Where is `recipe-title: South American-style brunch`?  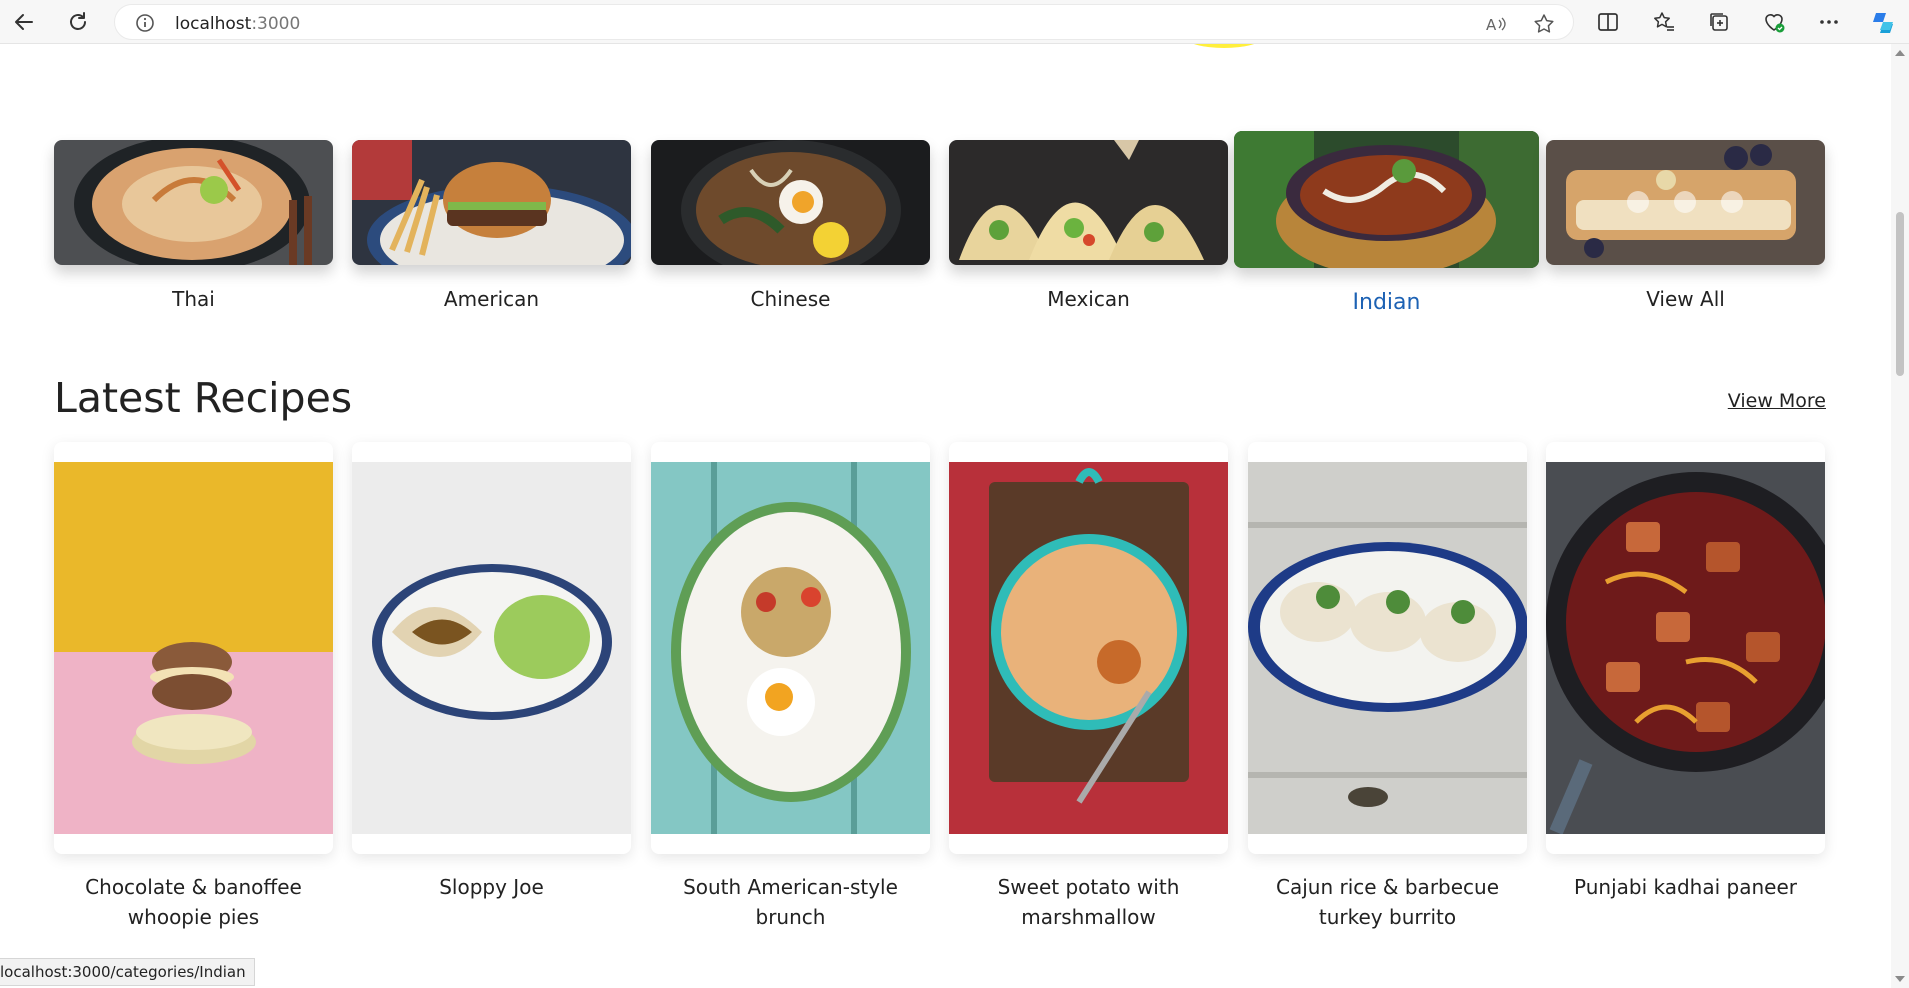
recipe-title: South American-style brunch is located at coordinates (790, 902).